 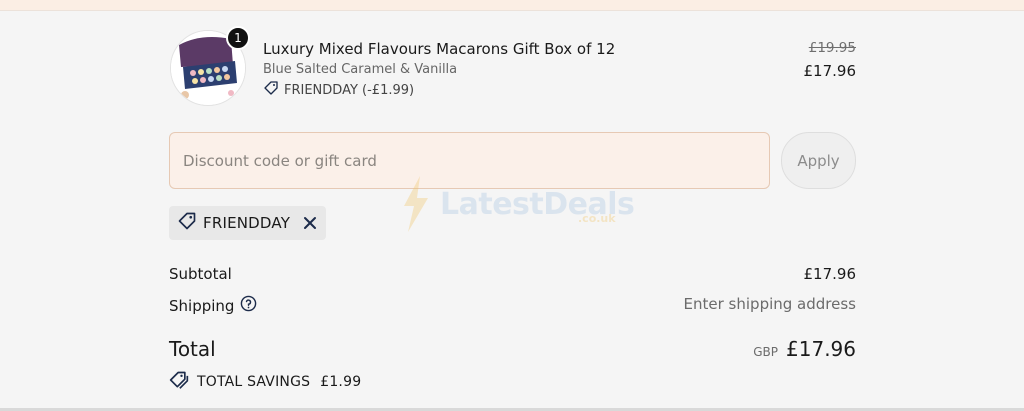 I want to click on product-discount-line: FRIENDDAY (-£1.99), so click(x=338, y=90).